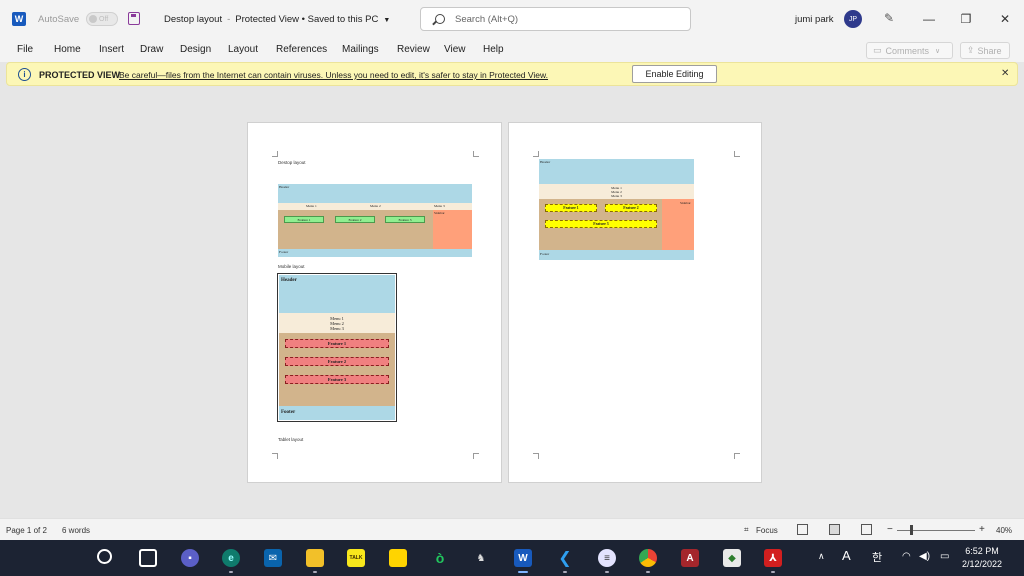  Describe the element at coordinates (360, 49) in the screenshot. I see `tab-mailings: Mailings` at that location.